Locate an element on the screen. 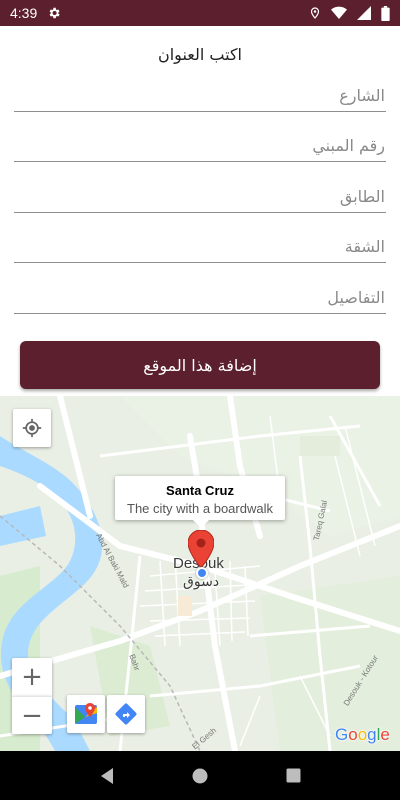 The width and height of the screenshot is (400, 800). back-button is located at coordinates (107, 776).